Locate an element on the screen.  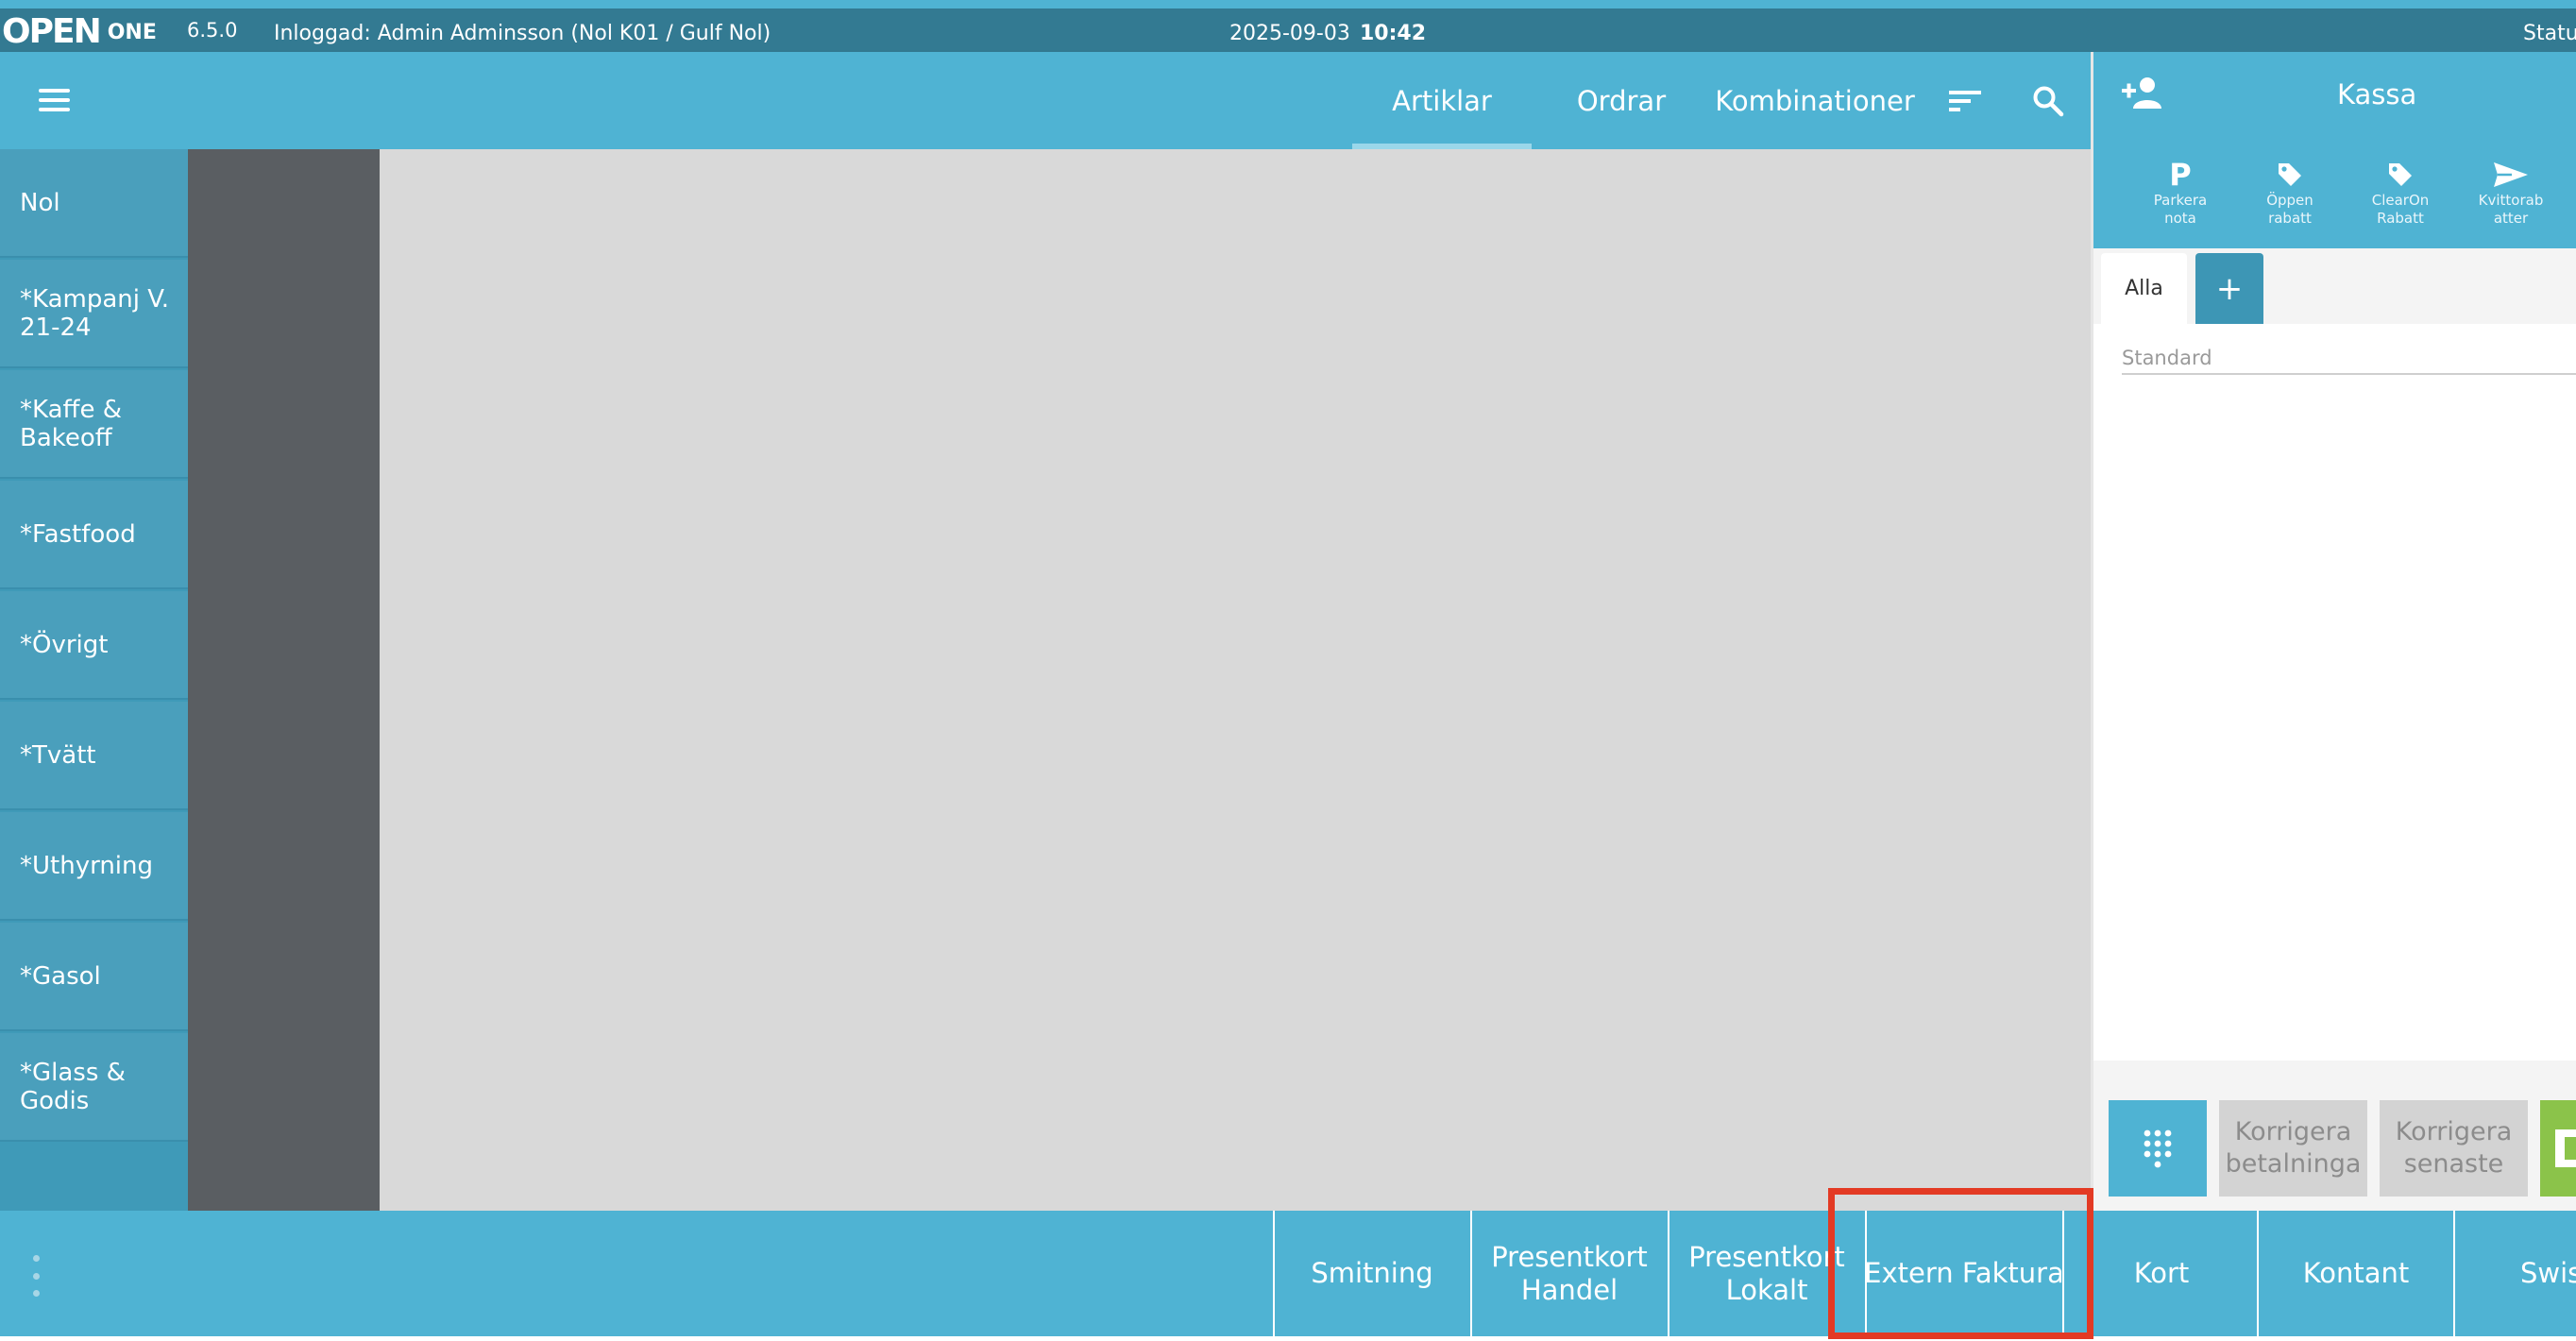
category-item-fastfood: *Fastfood is located at coordinates (94, 535).